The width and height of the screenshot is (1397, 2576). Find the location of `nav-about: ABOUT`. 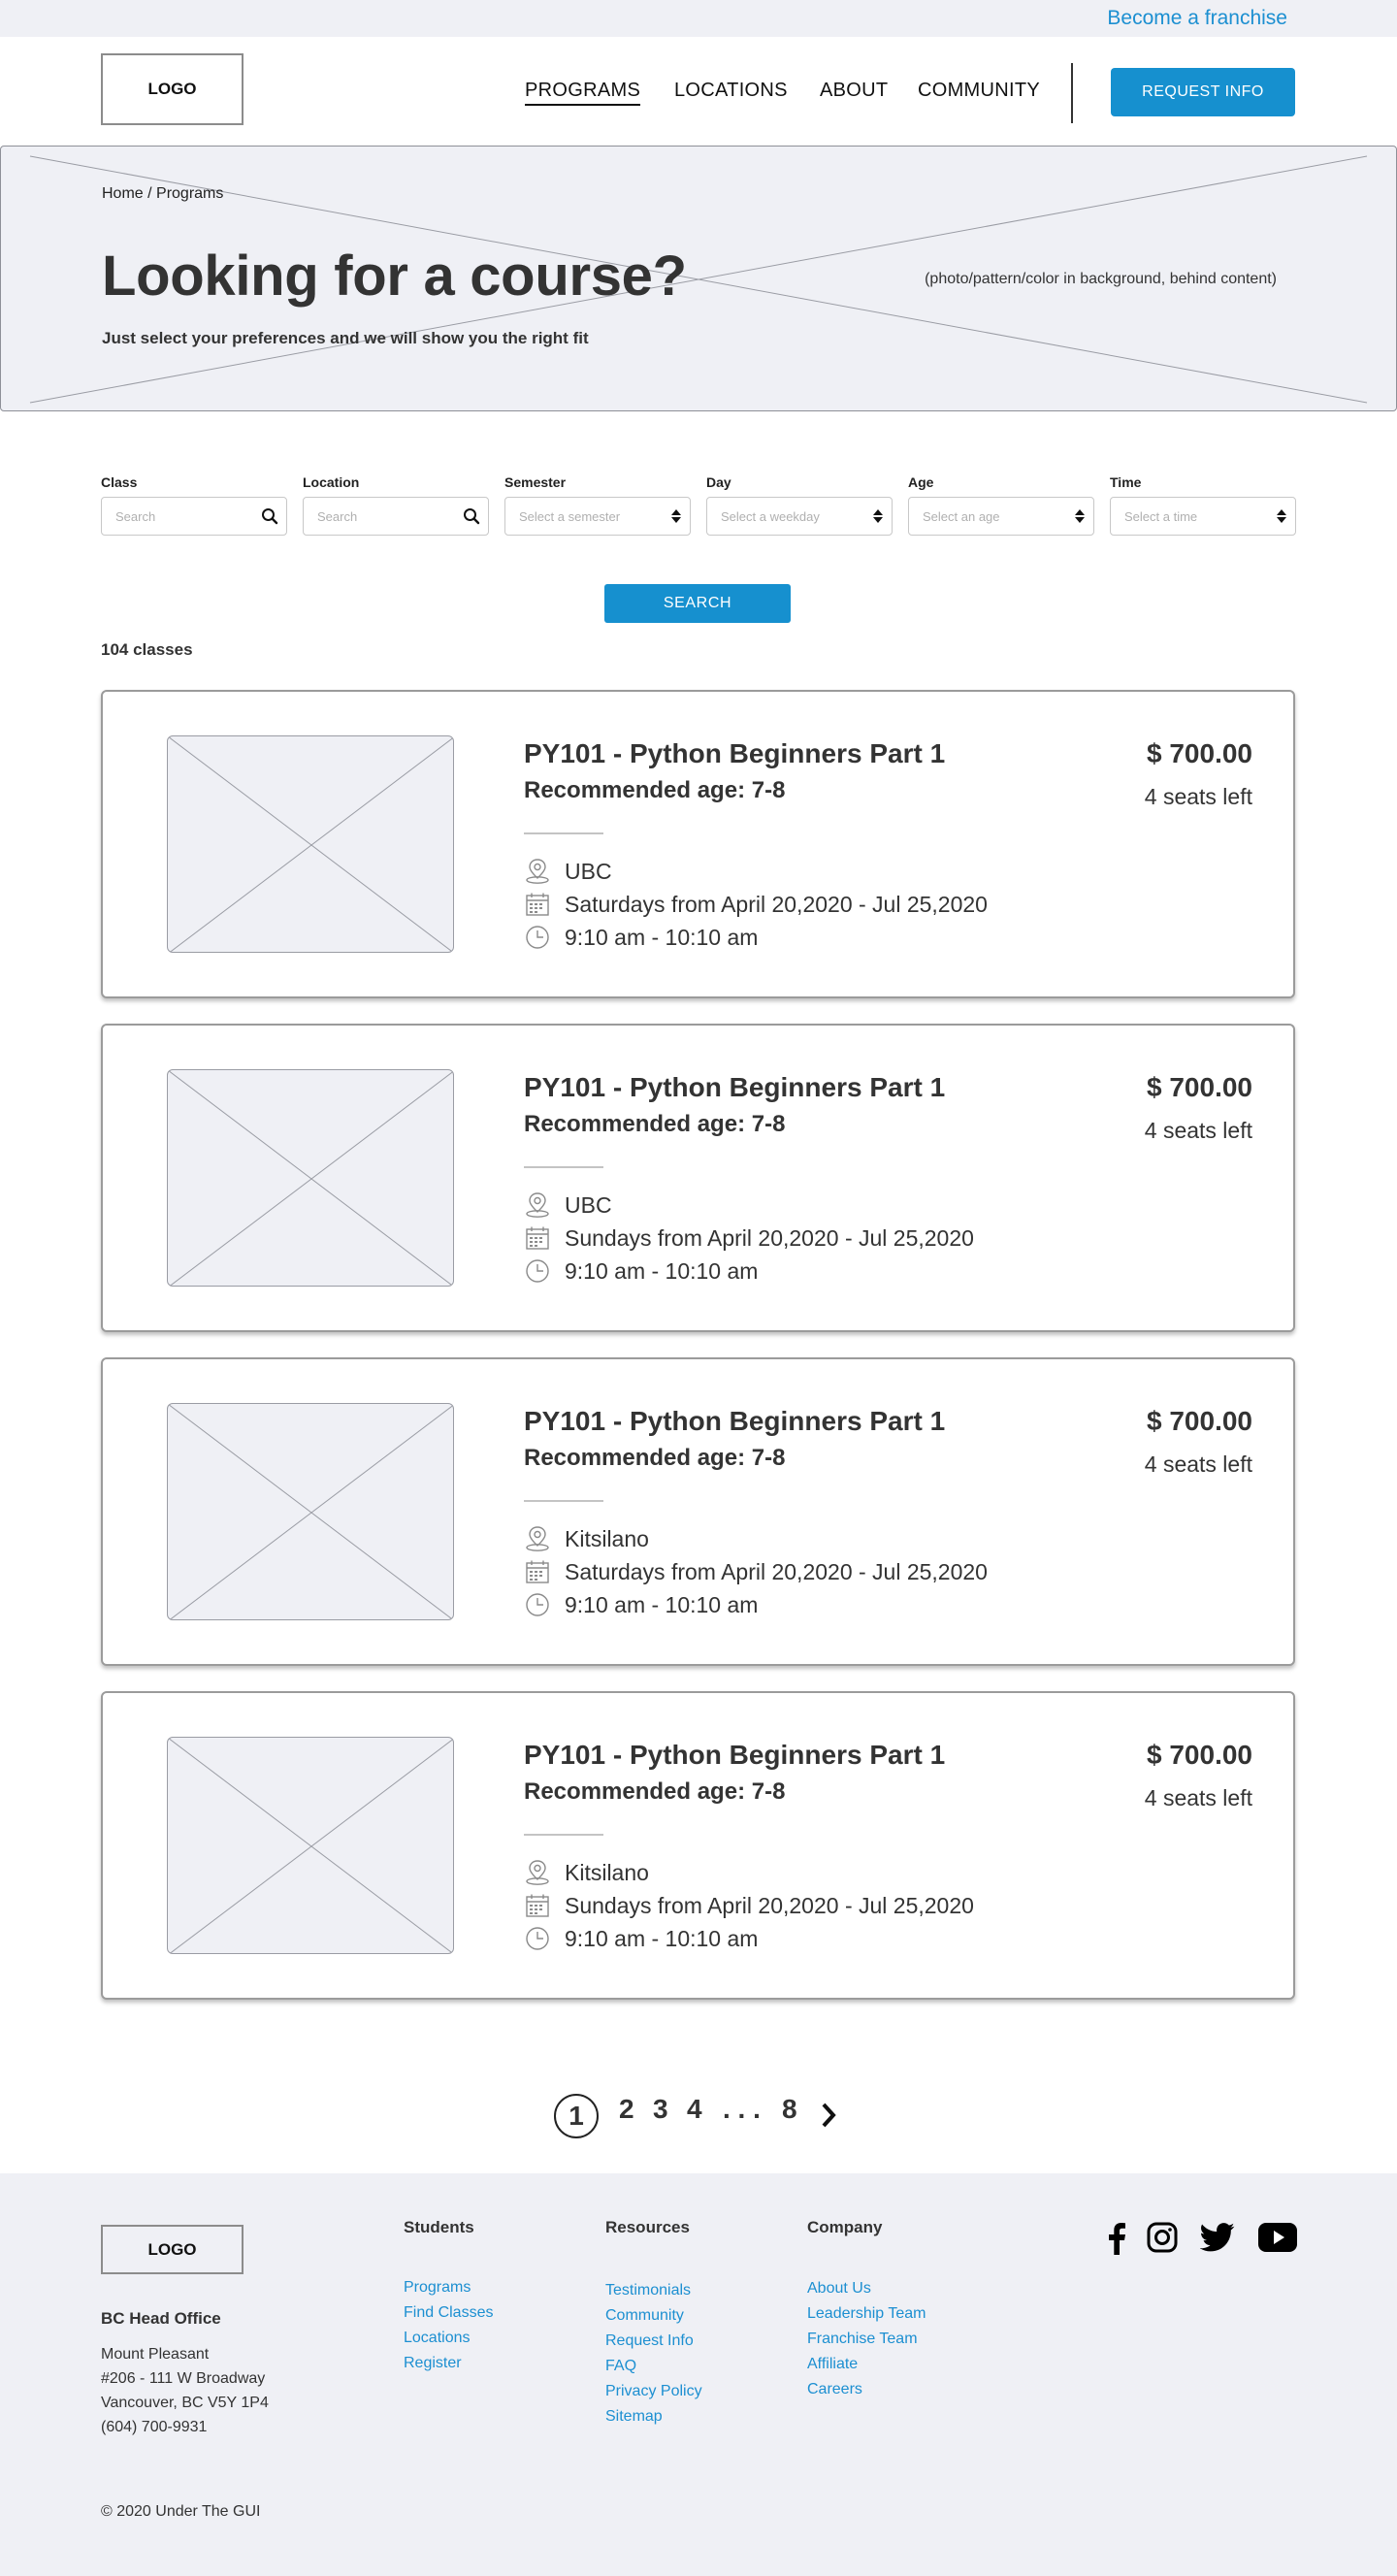

nav-about: ABOUT is located at coordinates (854, 91).